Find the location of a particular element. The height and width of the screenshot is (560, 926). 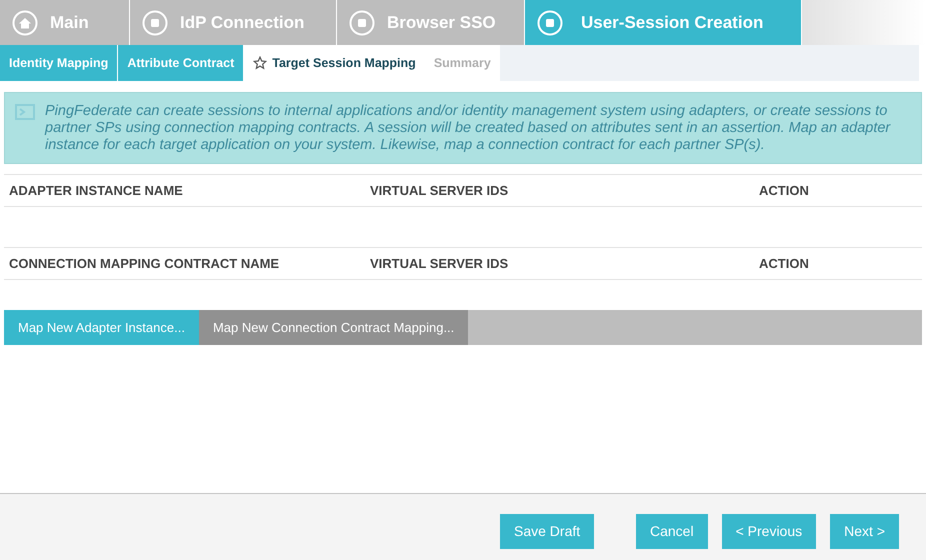

column-header: CONNECTION MAPPING CONTRACT NAME is located at coordinates (144, 263).